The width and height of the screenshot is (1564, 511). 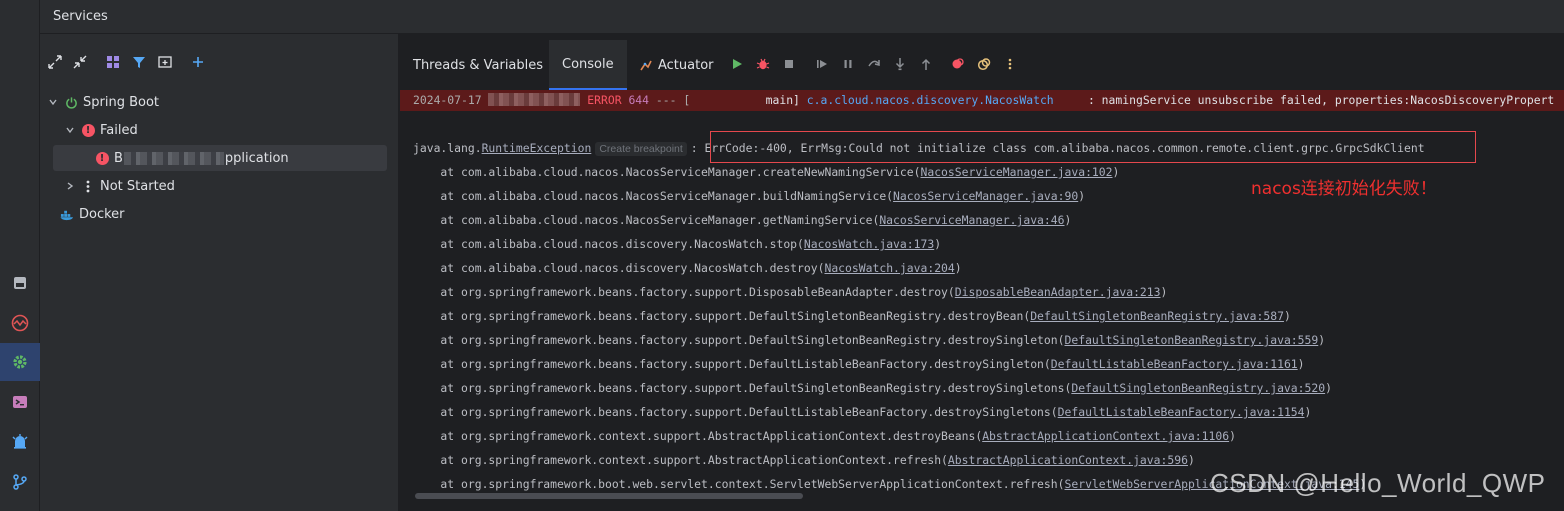 I want to click on stack-frame-source-link: NacosServiceManager.java:90, so click(x=985, y=196).